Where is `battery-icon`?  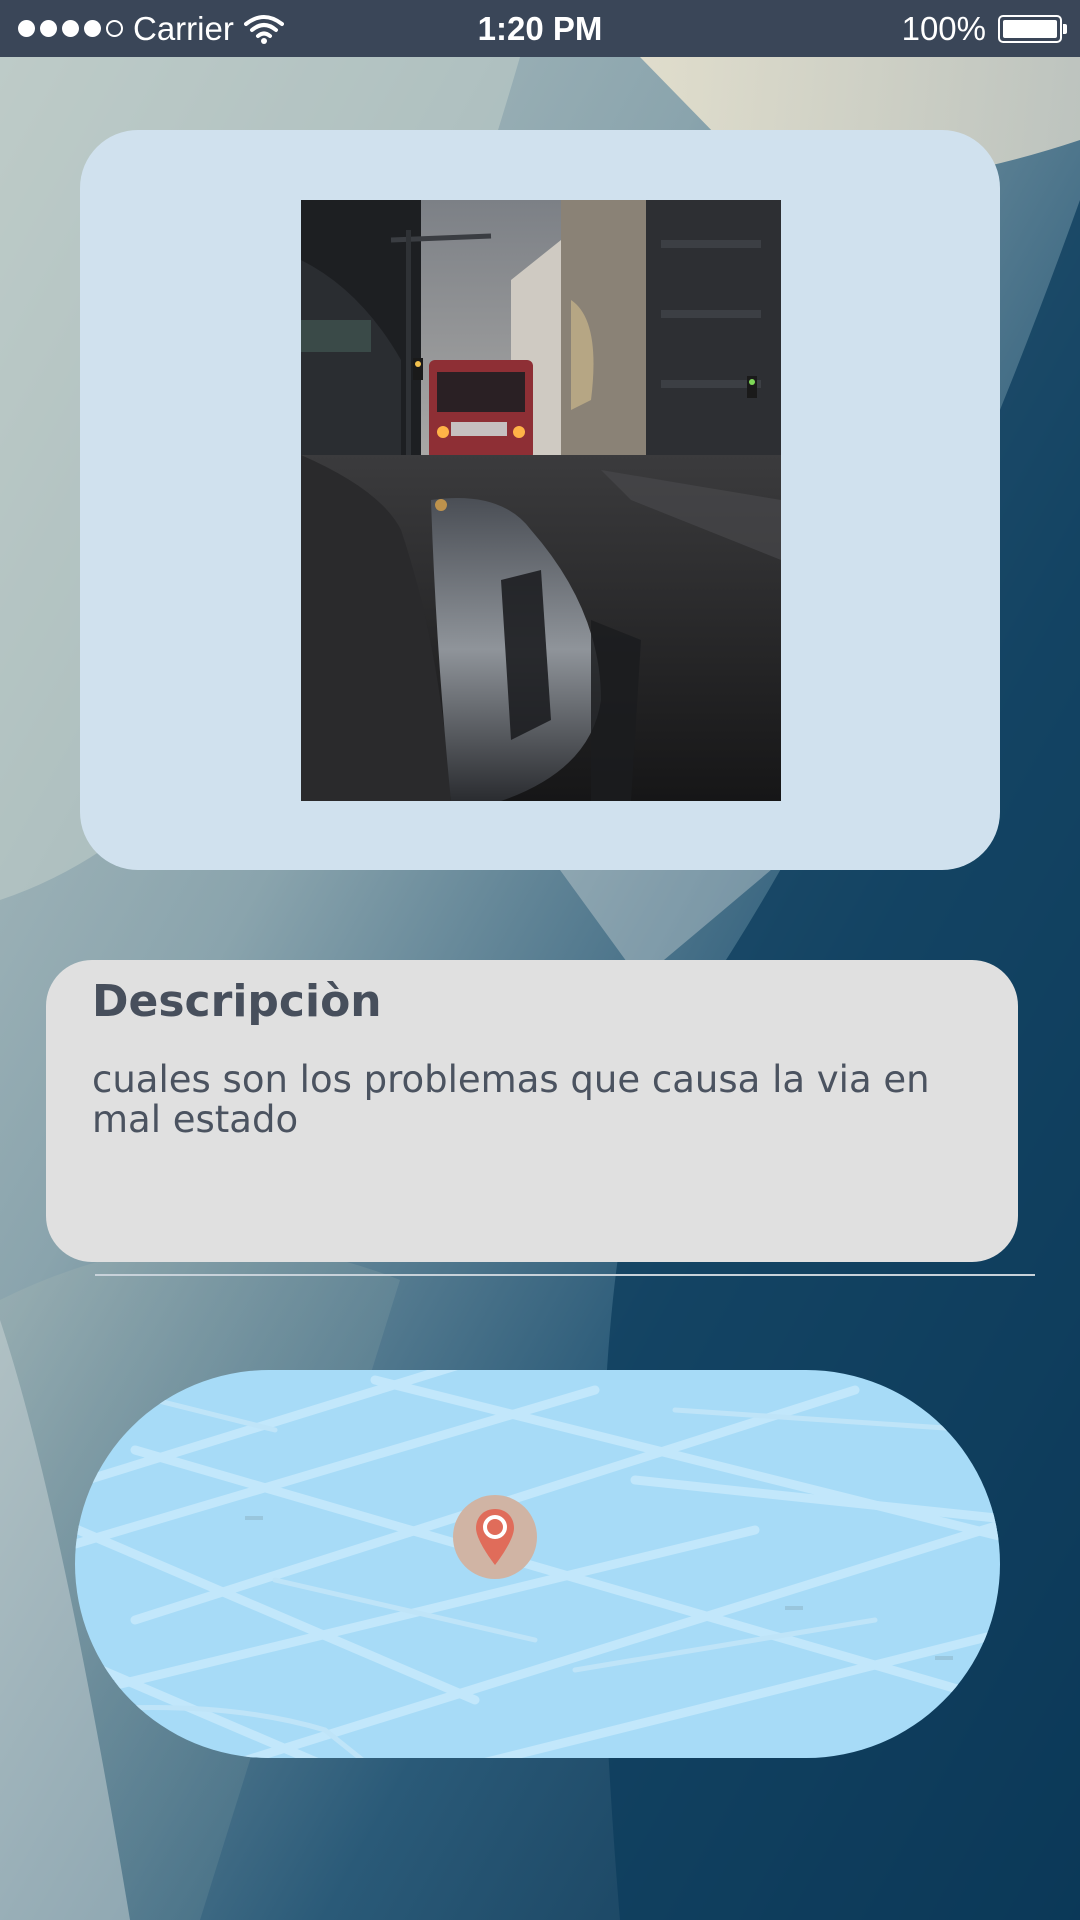
battery-icon is located at coordinates (1032, 28).